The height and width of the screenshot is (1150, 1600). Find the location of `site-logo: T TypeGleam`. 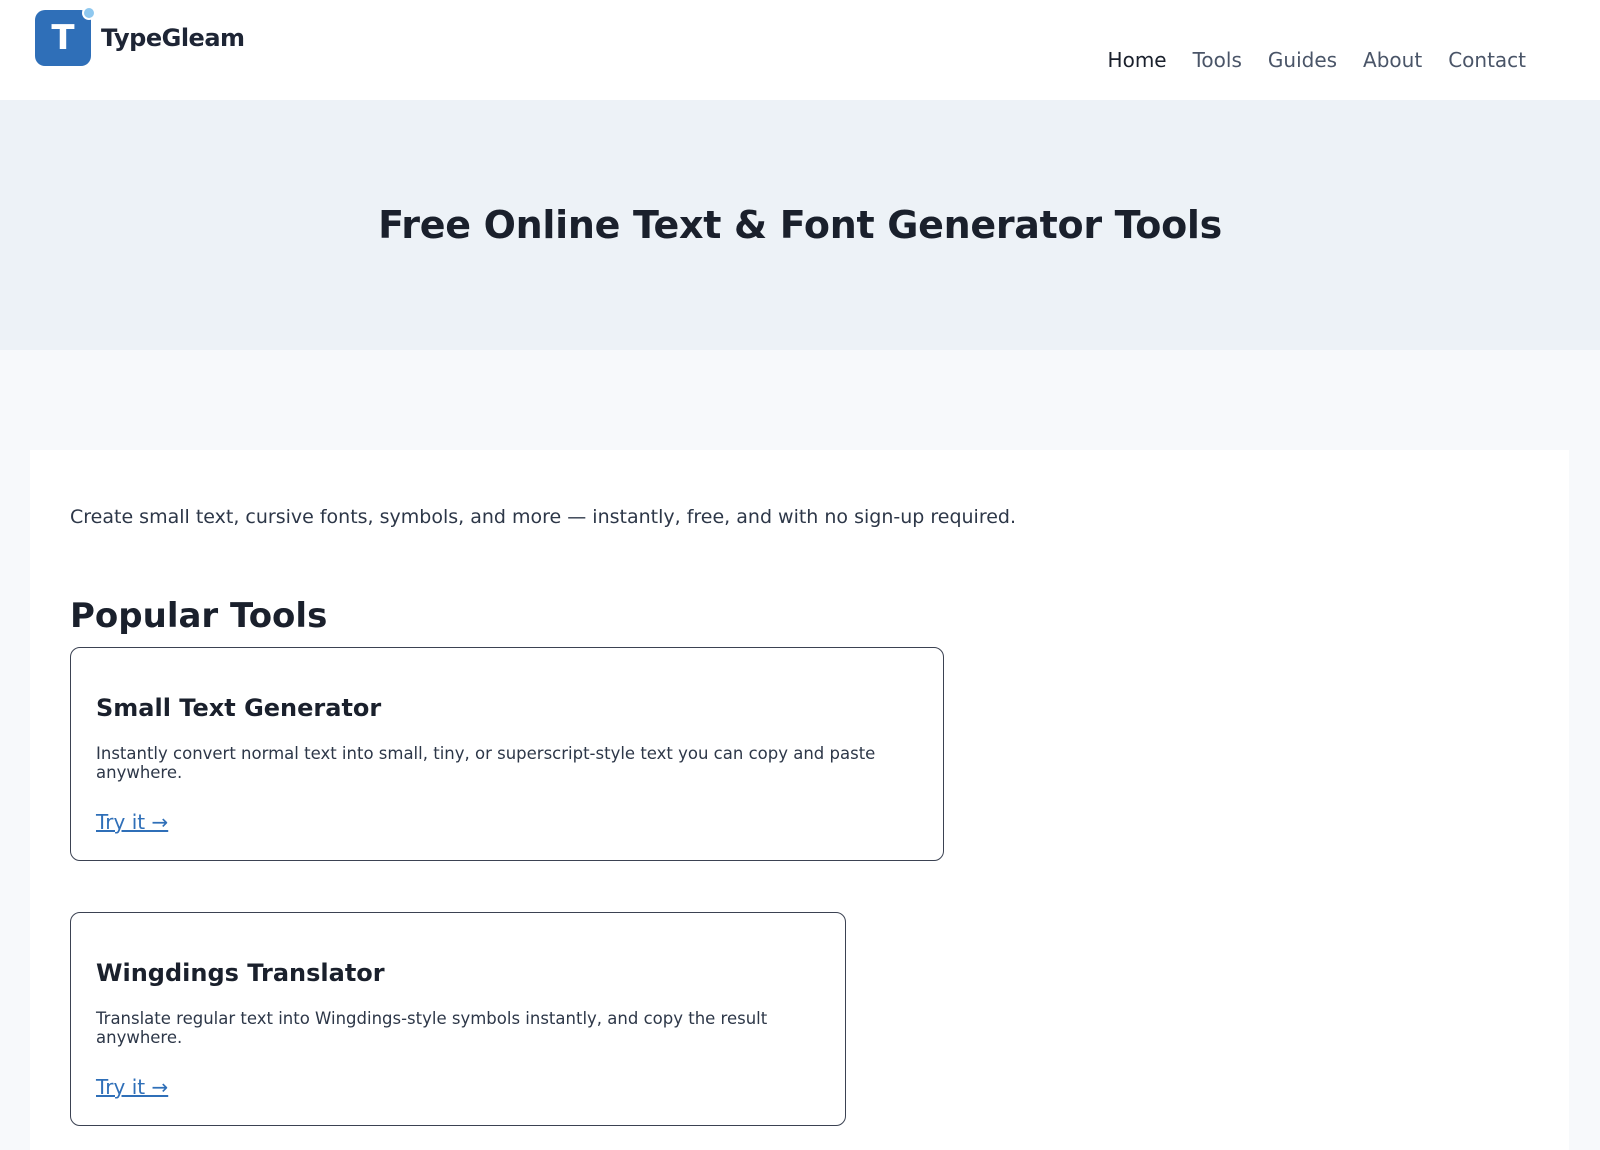

site-logo: T TypeGleam is located at coordinates (140, 36).